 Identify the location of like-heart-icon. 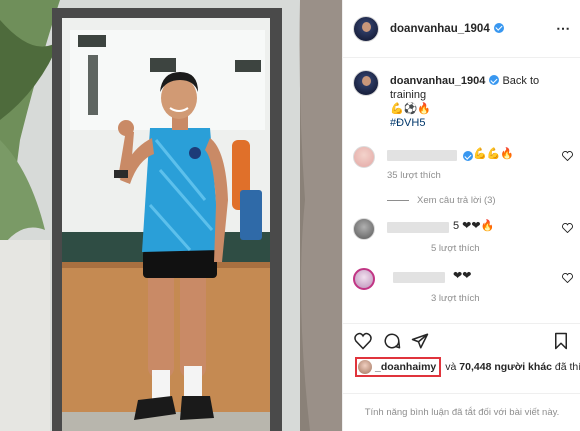
(363, 341).